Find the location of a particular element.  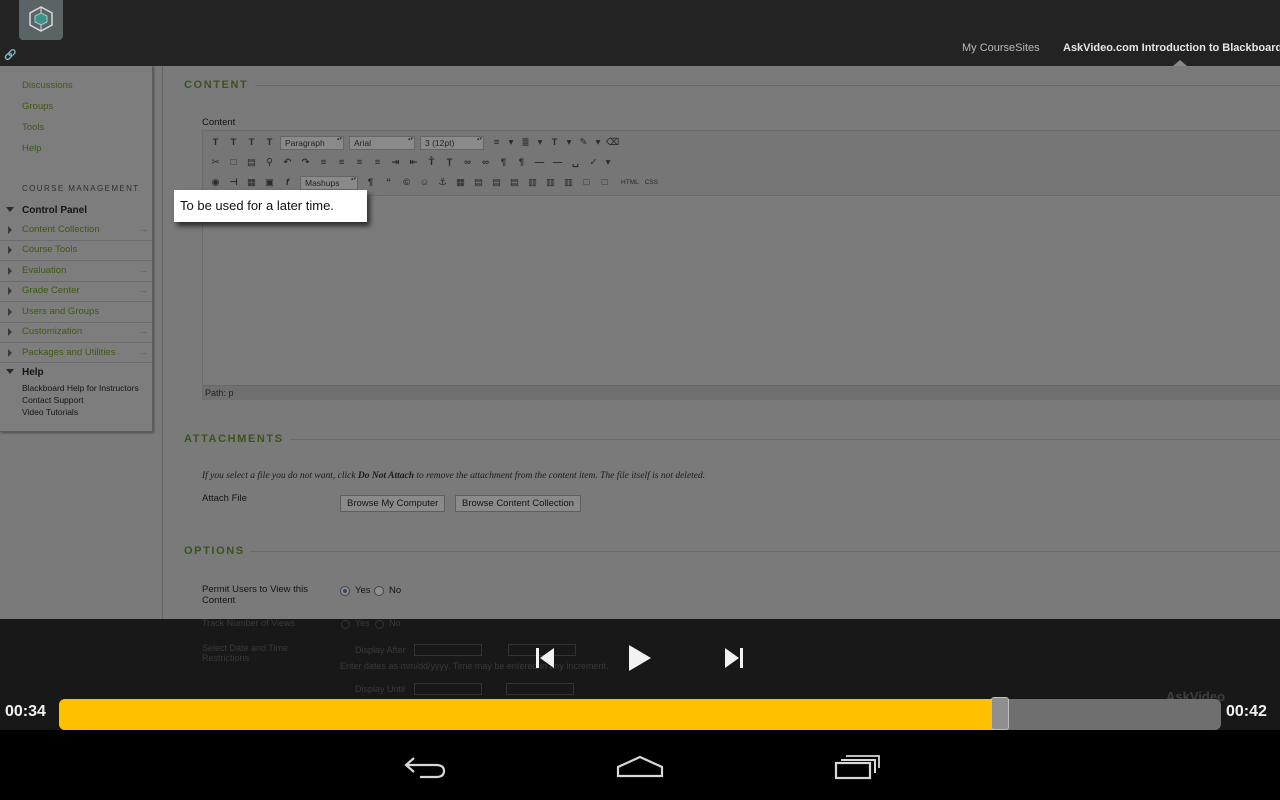

paste-icon: ▤ is located at coordinates (251, 162).